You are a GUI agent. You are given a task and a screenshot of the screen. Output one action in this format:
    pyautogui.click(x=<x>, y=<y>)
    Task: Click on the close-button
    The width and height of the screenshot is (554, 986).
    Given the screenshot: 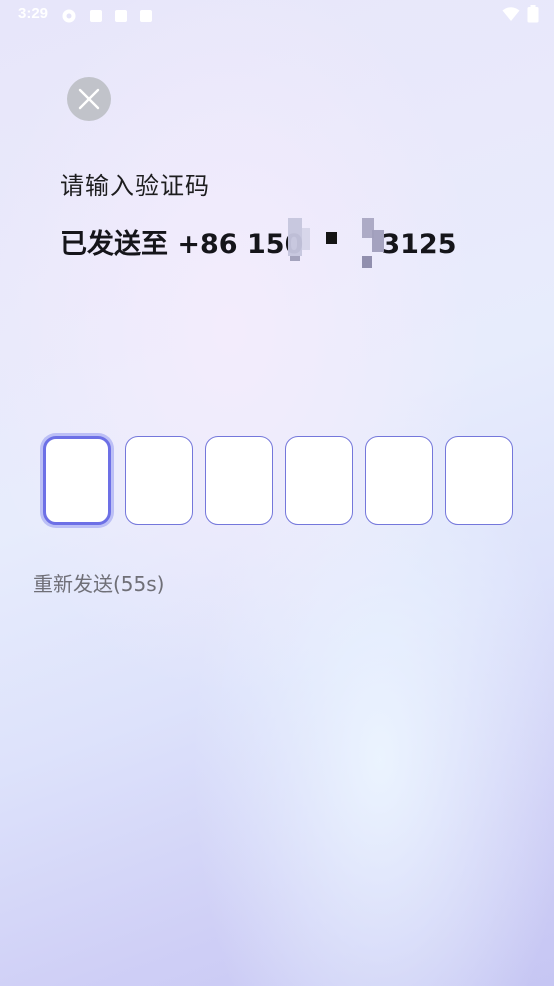 What is the action you would take?
    pyautogui.click(x=89, y=99)
    